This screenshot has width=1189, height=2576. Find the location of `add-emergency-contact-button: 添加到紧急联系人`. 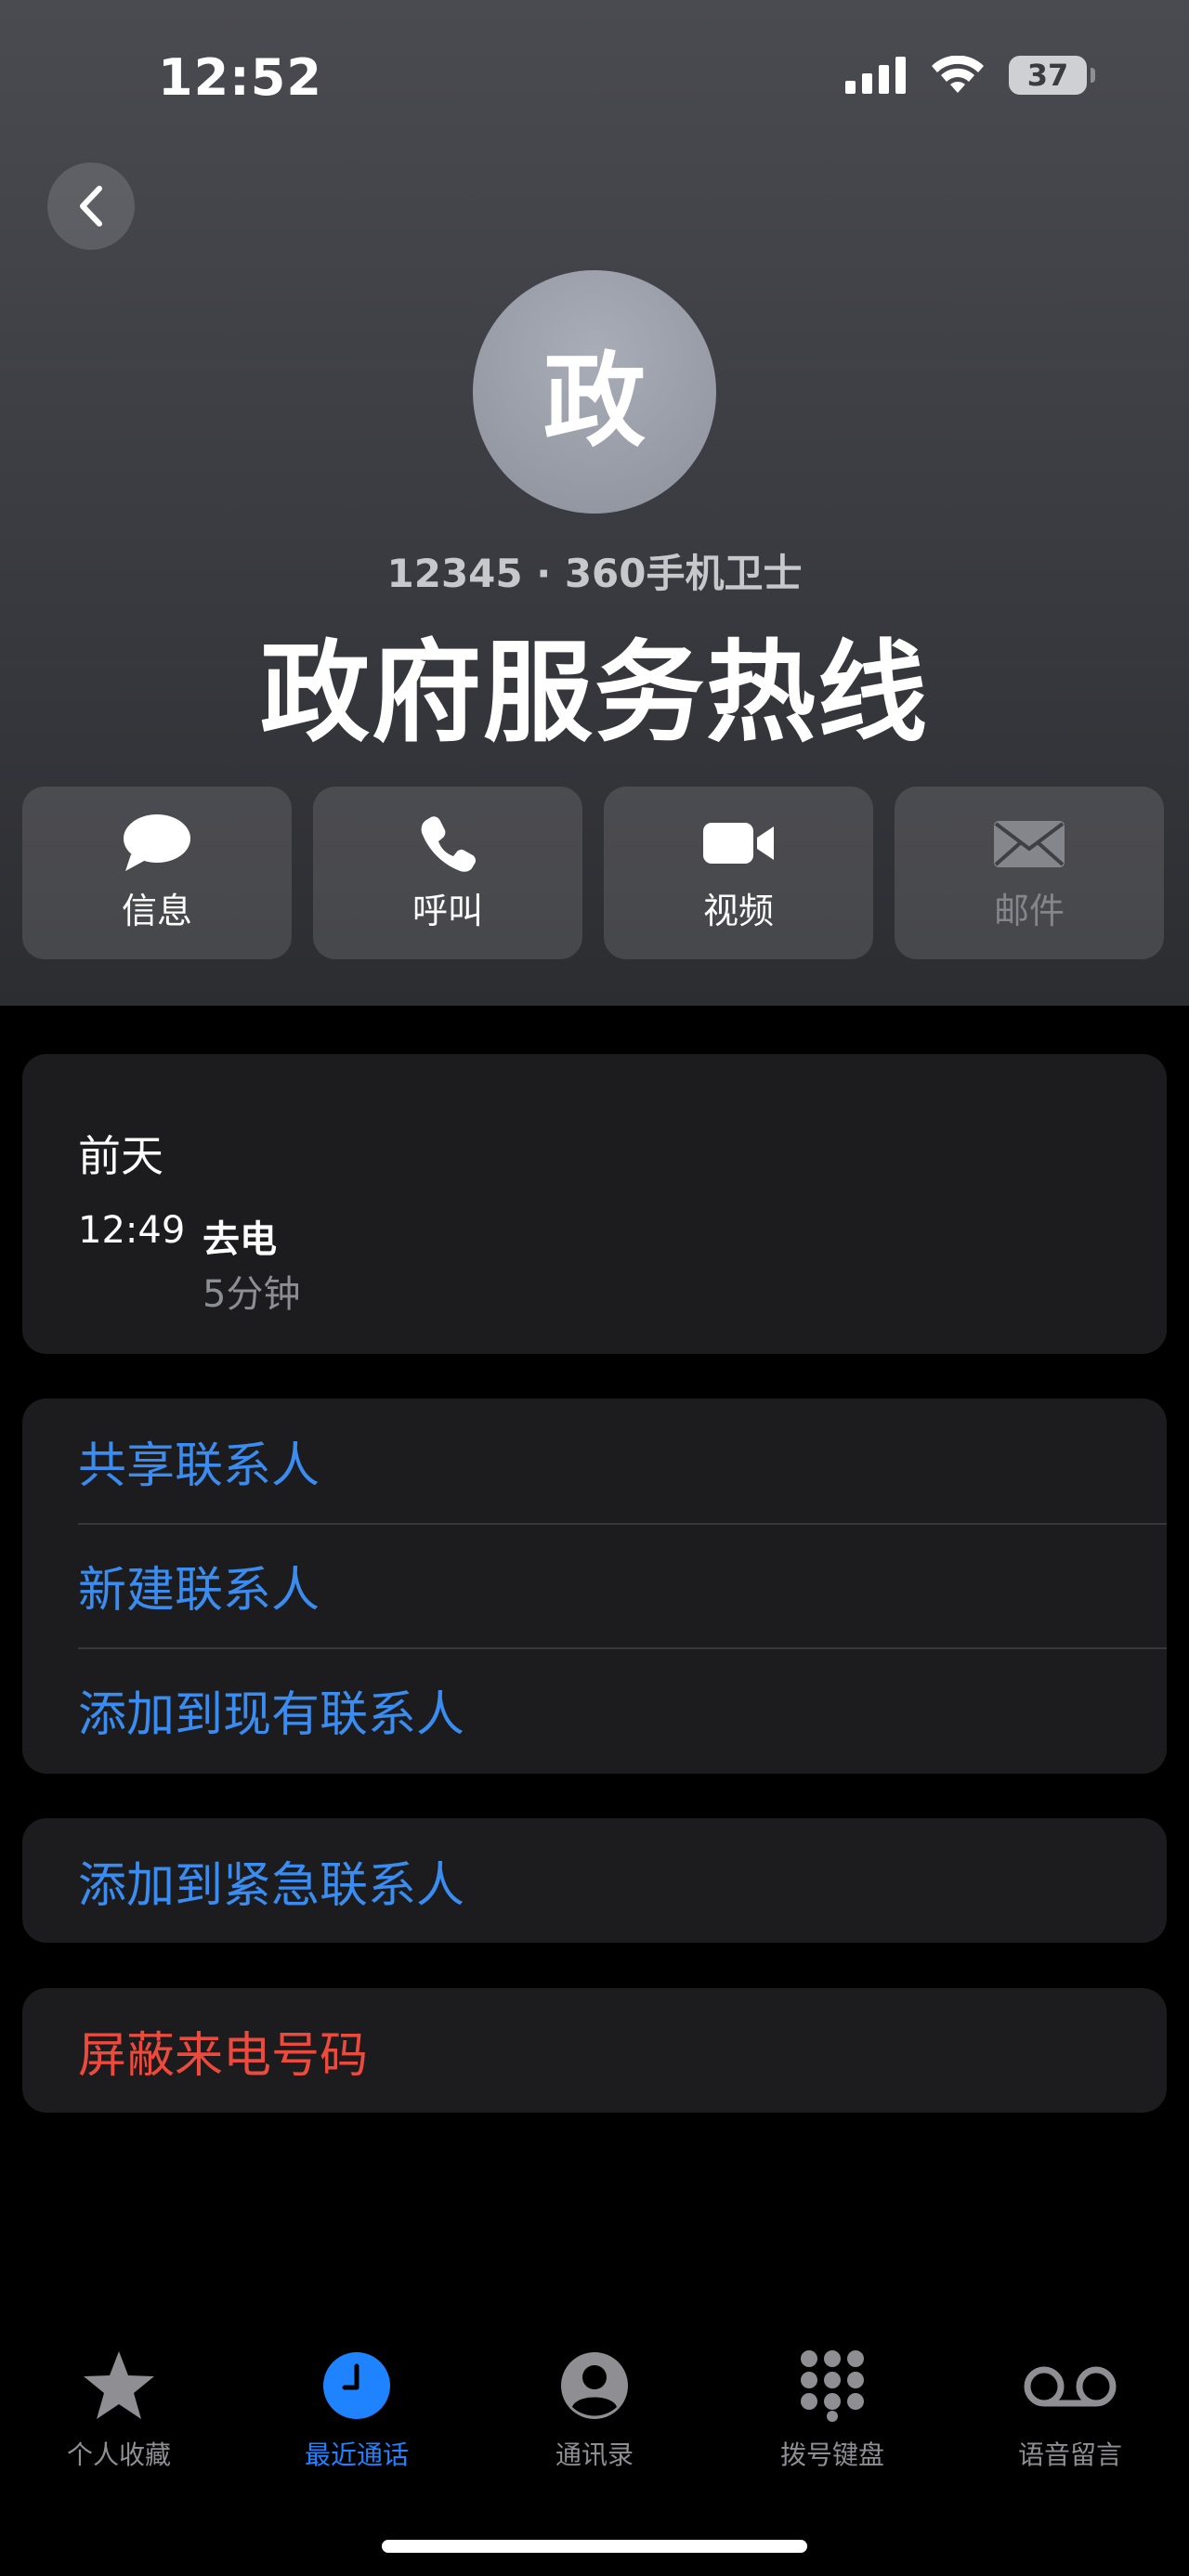

add-emergency-contact-button: 添加到紧急联系人 is located at coordinates (594, 1880).